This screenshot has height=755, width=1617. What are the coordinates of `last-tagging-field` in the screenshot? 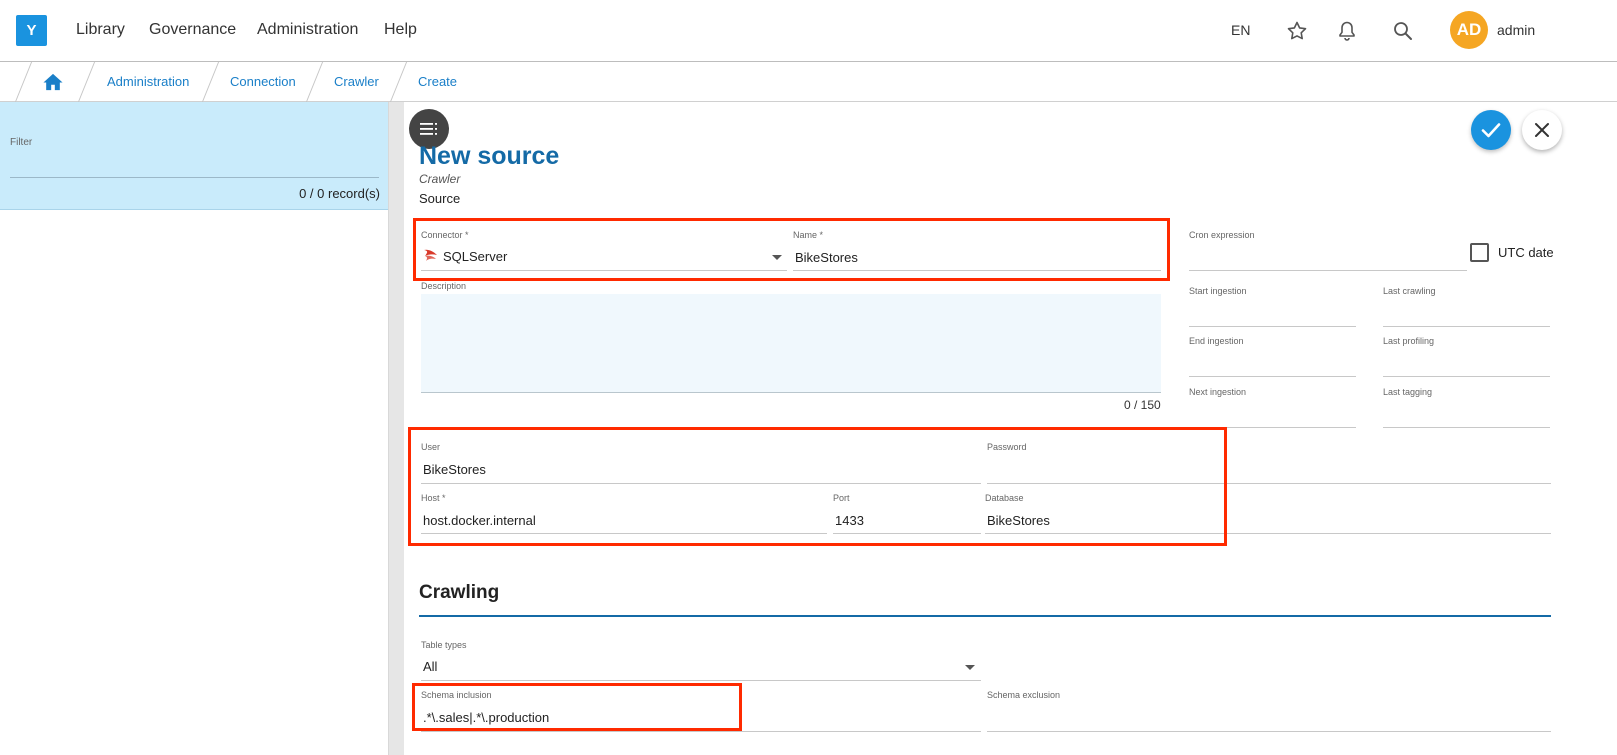 It's located at (1466, 427).